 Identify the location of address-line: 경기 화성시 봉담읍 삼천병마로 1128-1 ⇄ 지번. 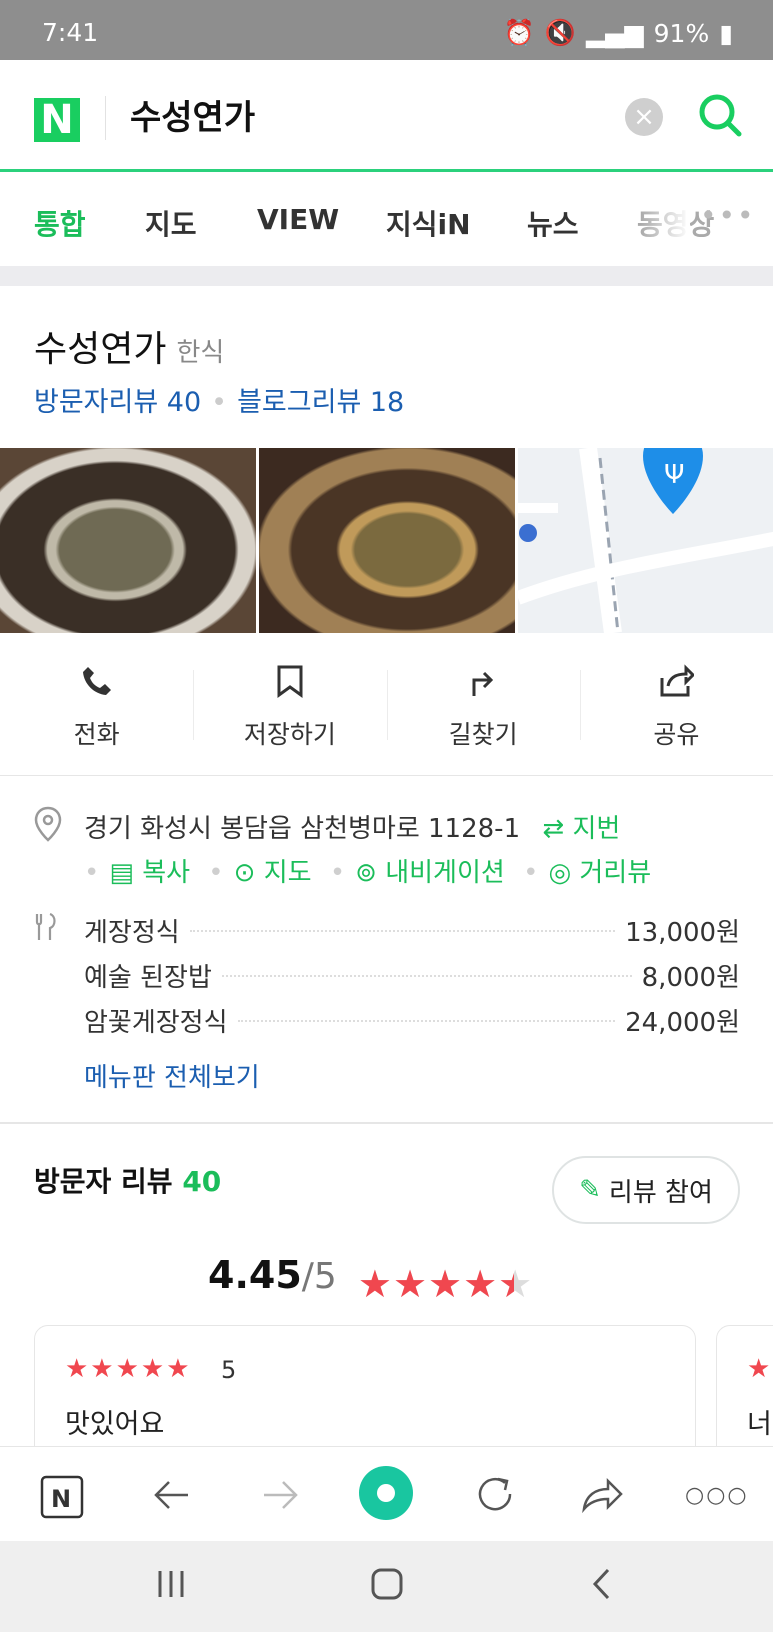
(352, 826).